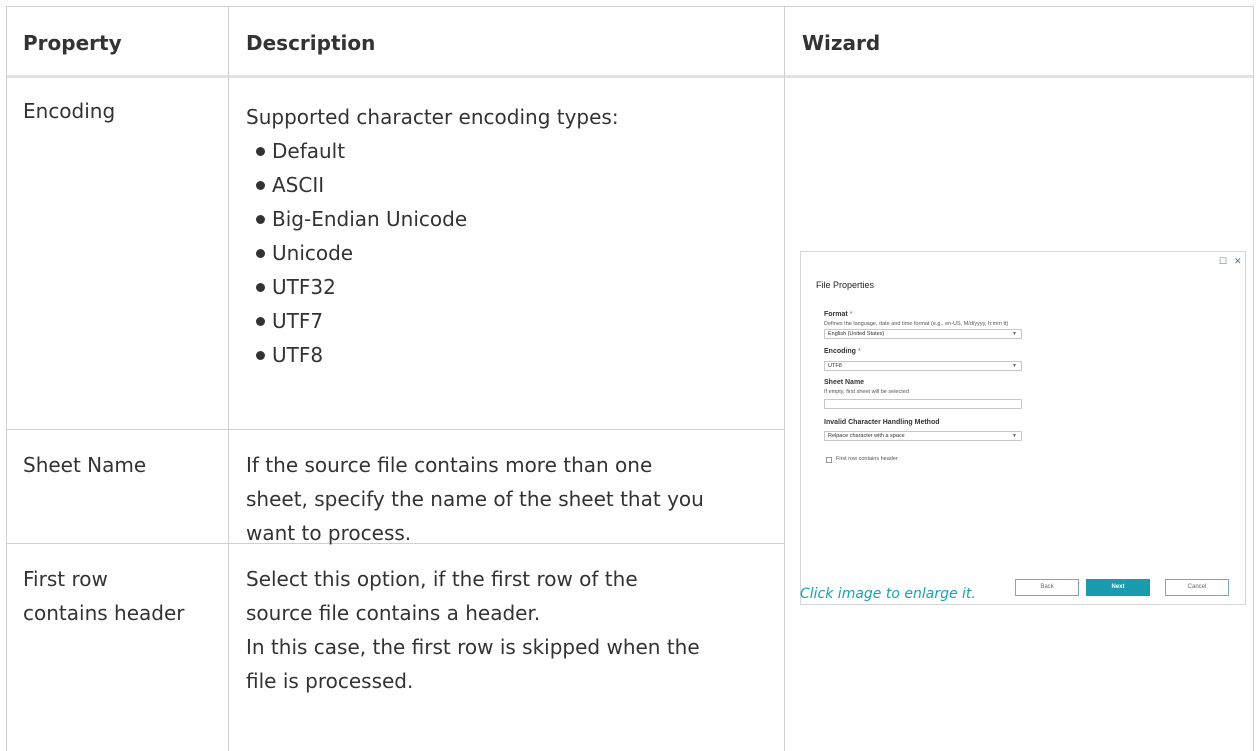 Image resolution: width=1260 pixels, height=751 pixels. What do you see at coordinates (1118, 587) in the screenshot?
I see `next-button: Next` at bounding box center [1118, 587].